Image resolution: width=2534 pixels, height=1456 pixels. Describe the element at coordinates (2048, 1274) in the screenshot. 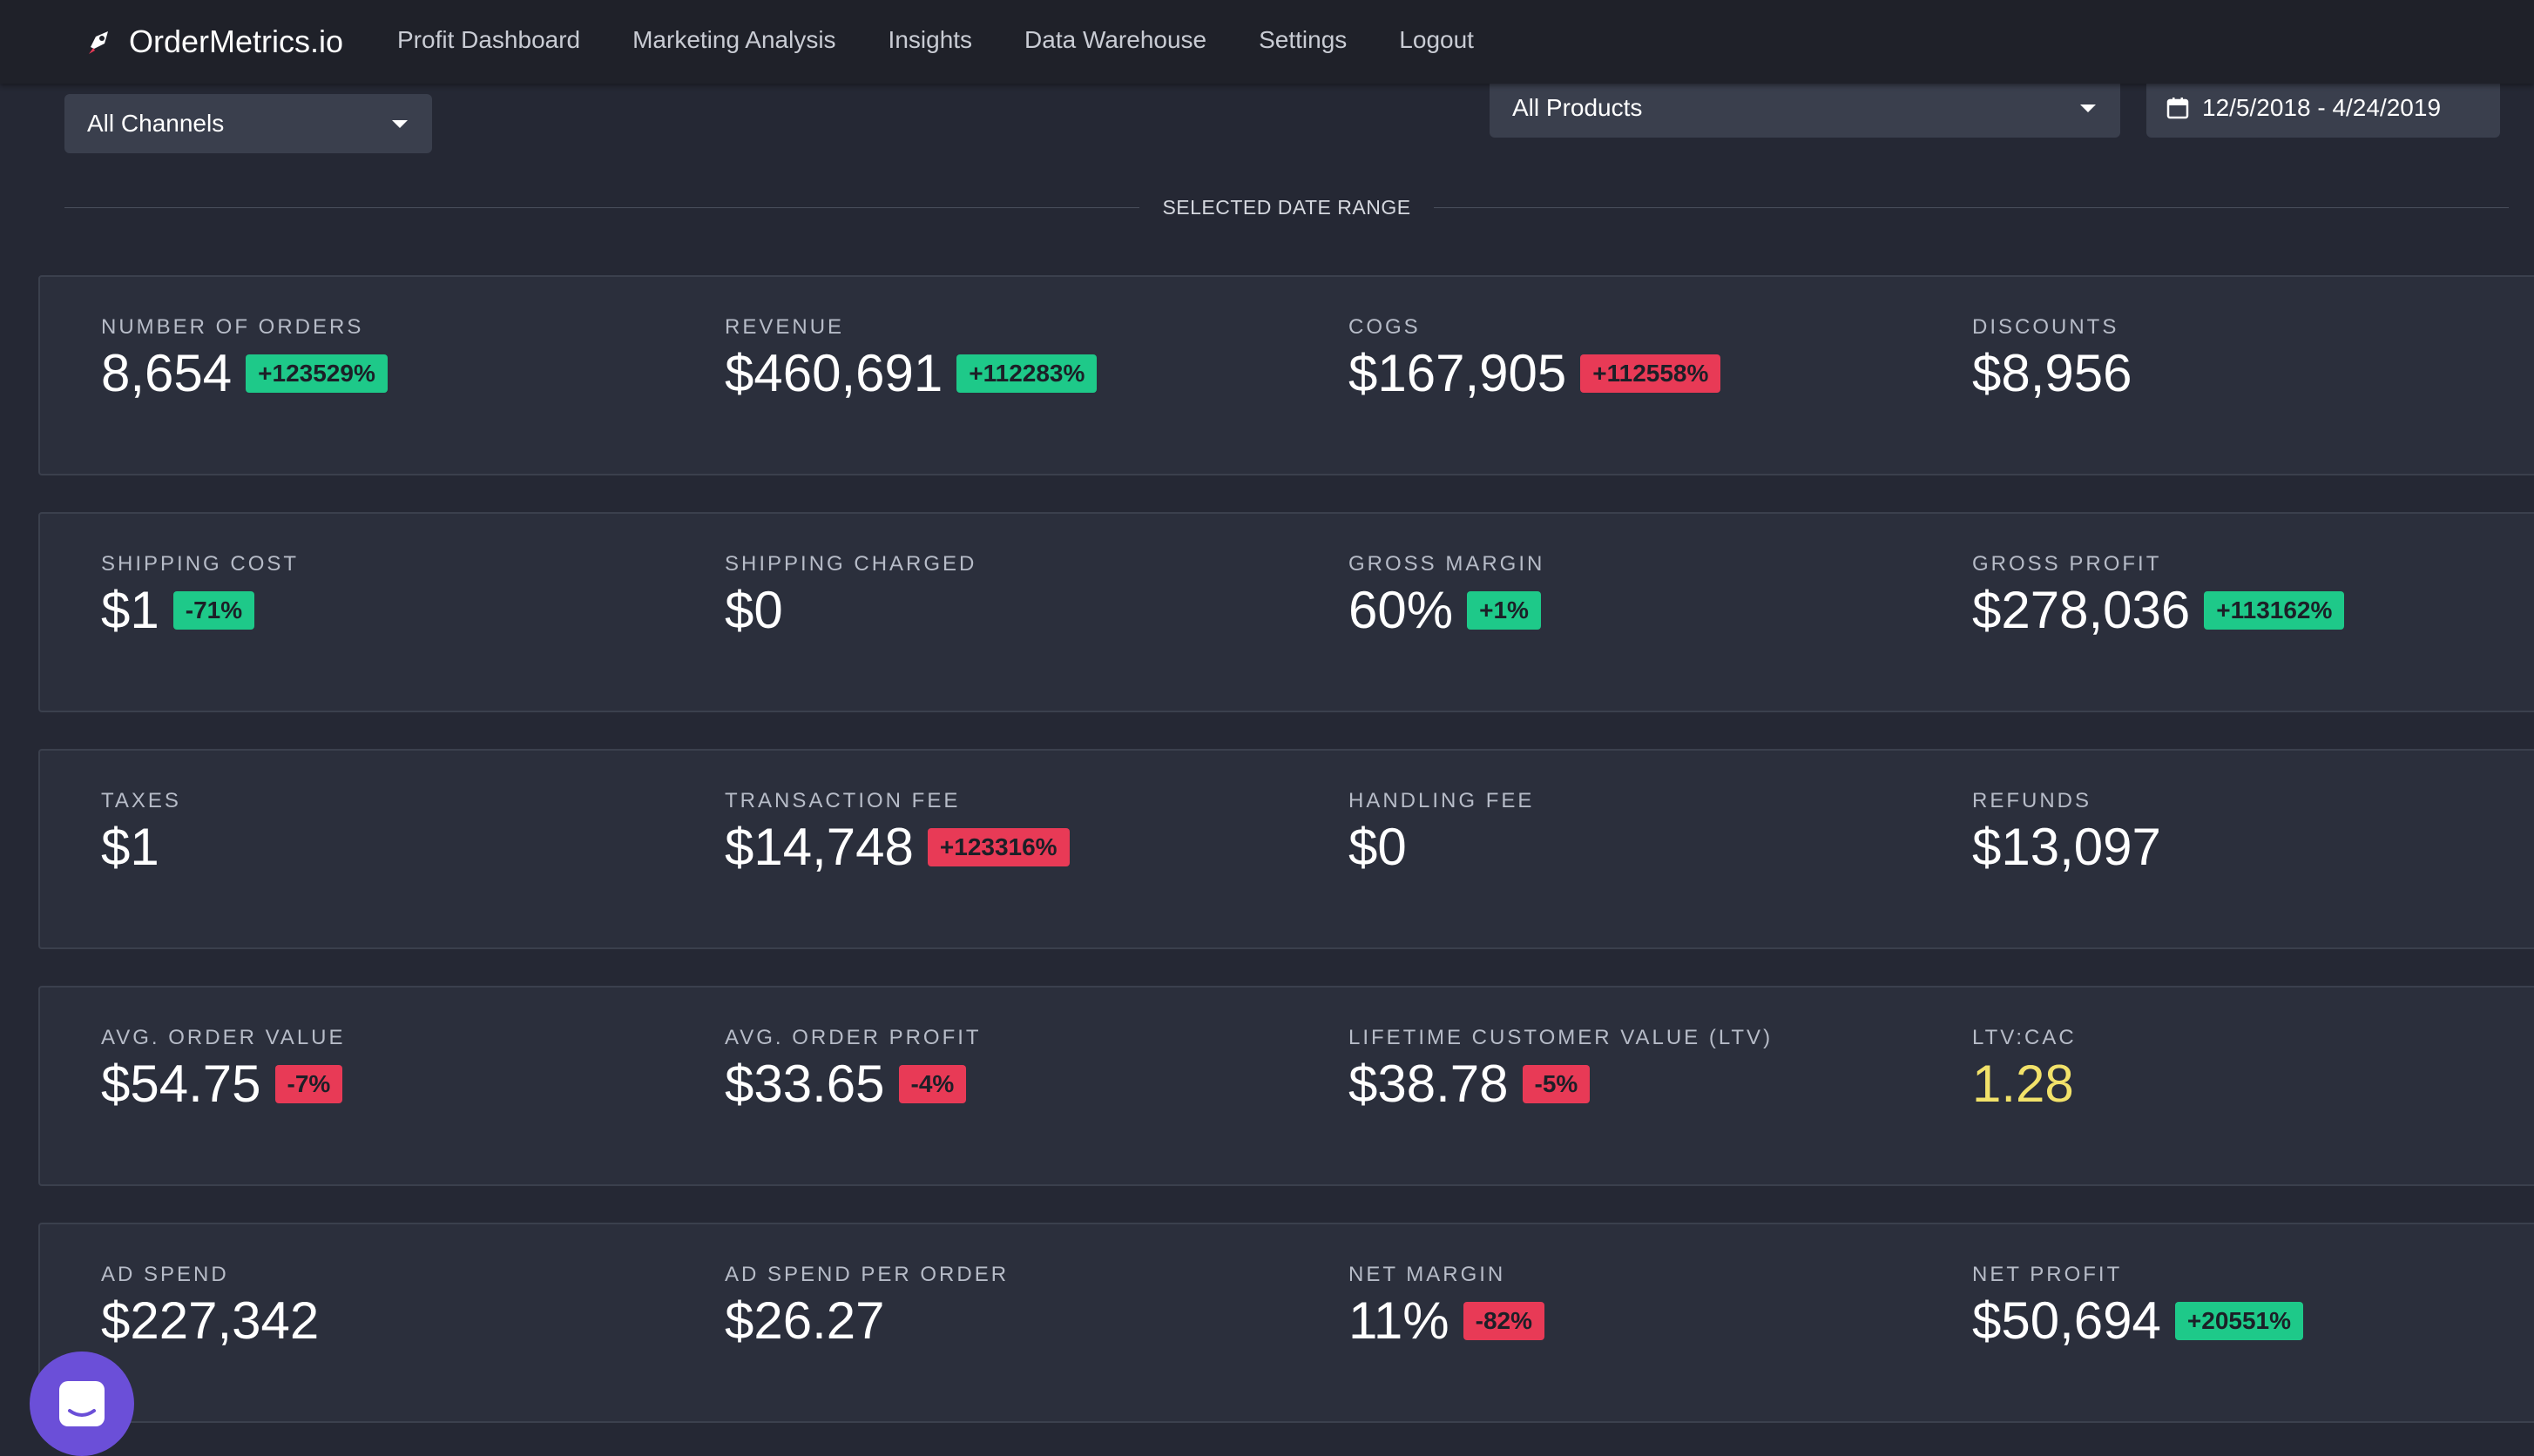

I see `metric-label: NET PROFIT` at that location.